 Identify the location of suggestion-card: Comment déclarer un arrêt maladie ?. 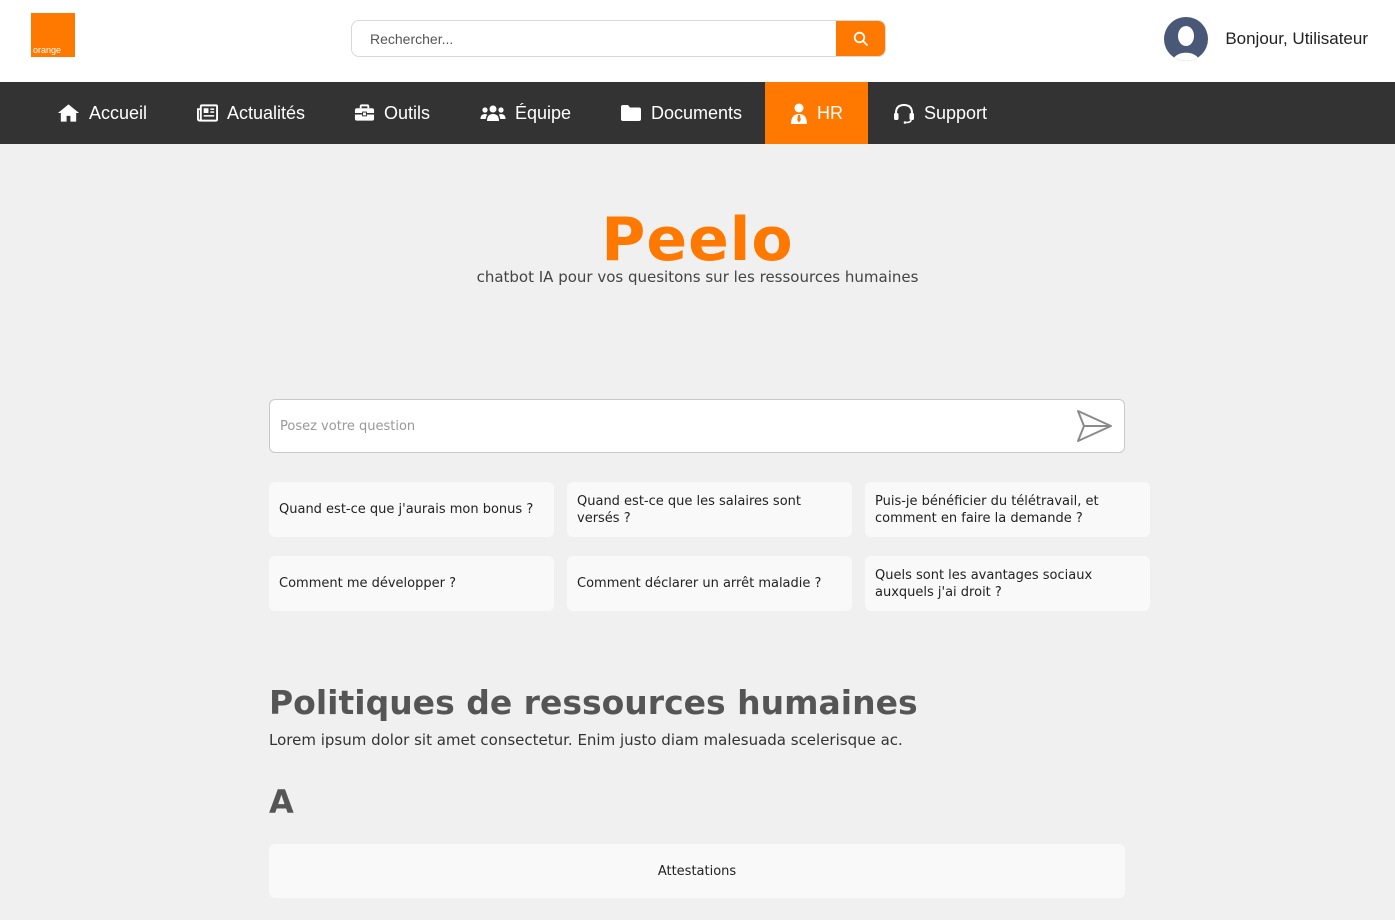
(709, 583).